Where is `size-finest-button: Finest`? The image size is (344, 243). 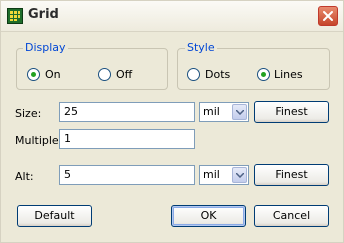
size-finest-button: Finest is located at coordinates (291, 112).